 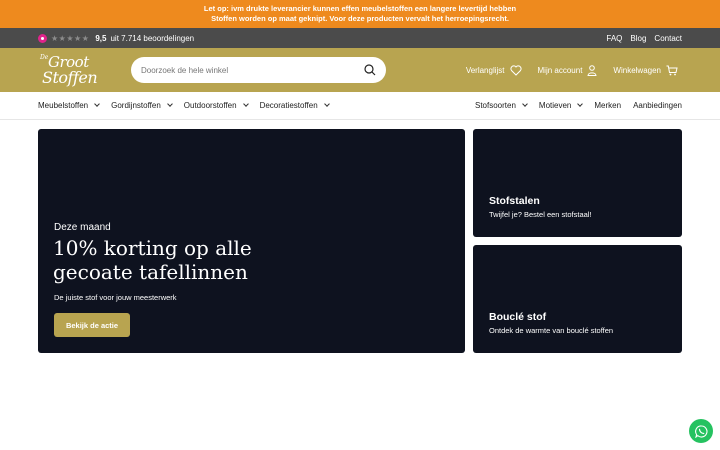 I want to click on review-rating: ★★★★★ 9,5 uit 7.714 beoordelingen, so click(x=116, y=38).